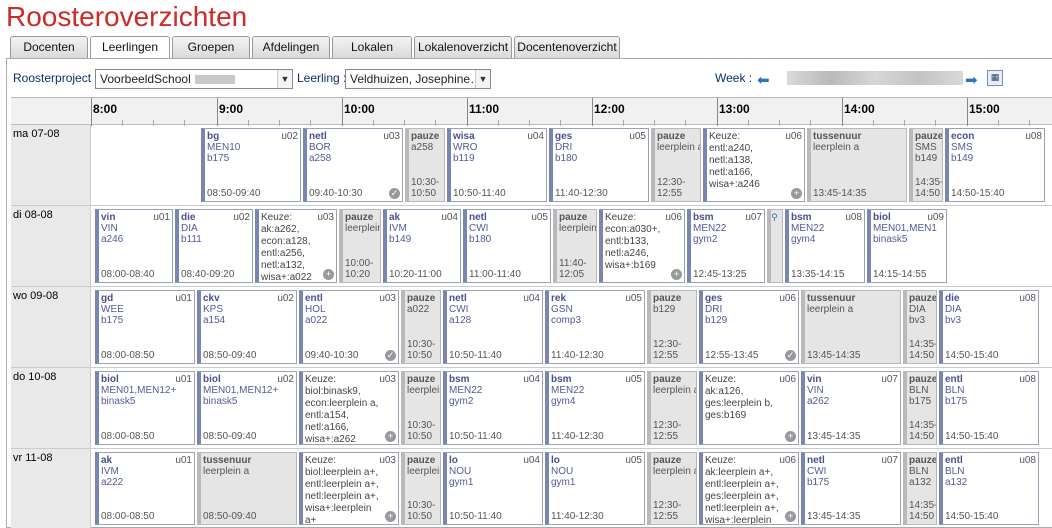 Image resolution: width=1052 pixels, height=528 pixels. I want to click on break-block: pauze BLN a132 14:35-14:50, so click(920, 488).